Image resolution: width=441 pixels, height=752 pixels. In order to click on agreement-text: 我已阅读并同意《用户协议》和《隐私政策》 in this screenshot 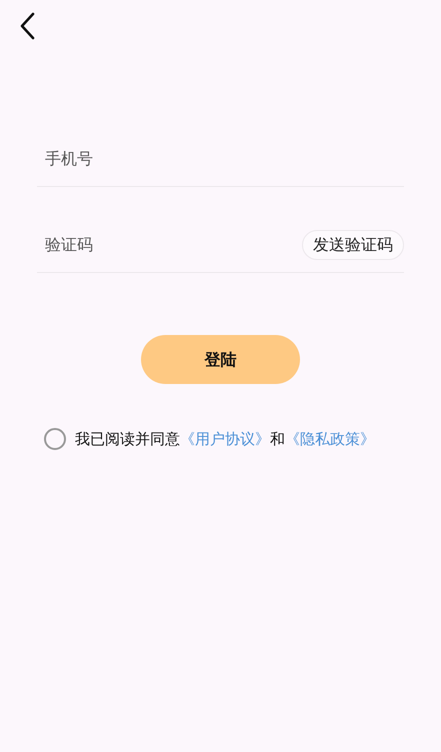, I will do `click(225, 439)`.